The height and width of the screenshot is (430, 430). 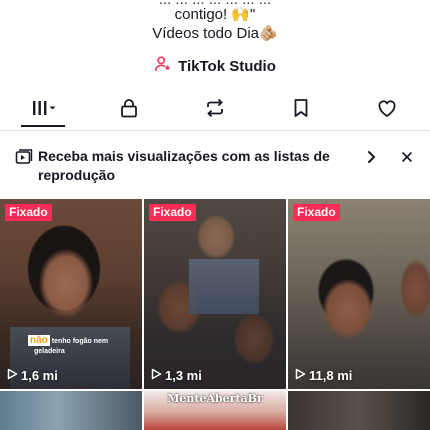 I want to click on video-overlay-text: MenteAbertaBr, so click(x=215, y=398).